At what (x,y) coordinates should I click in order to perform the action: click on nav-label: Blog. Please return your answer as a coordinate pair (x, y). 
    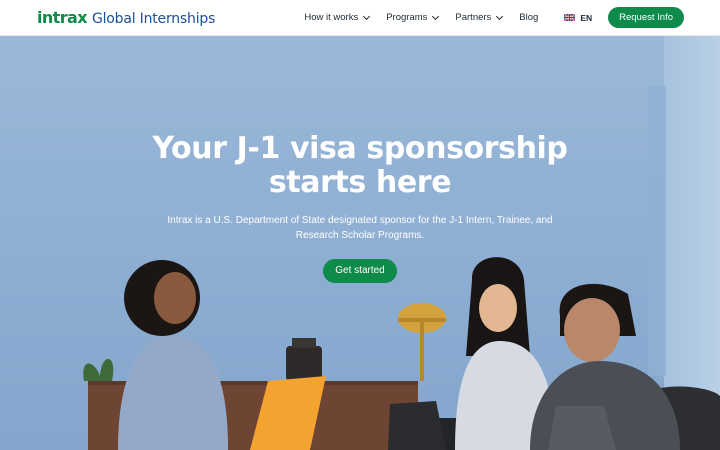
    Looking at the image, I should click on (529, 17).